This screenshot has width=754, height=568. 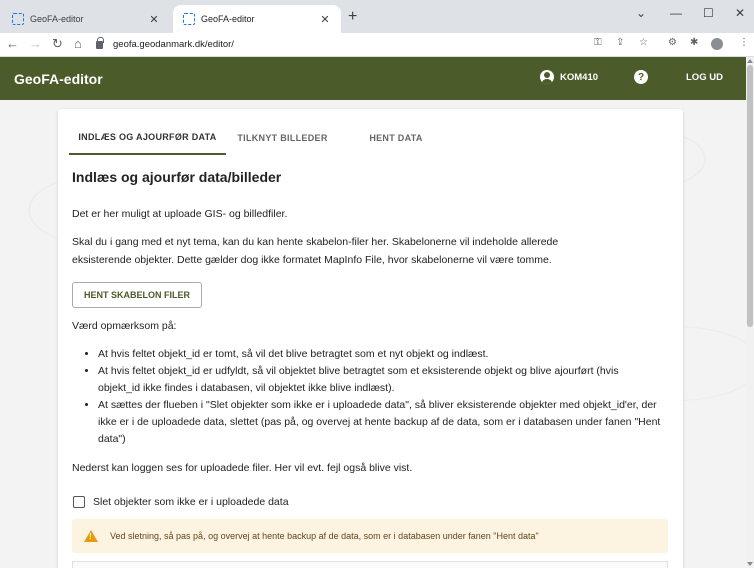 What do you see at coordinates (717, 44) in the screenshot?
I see `profile-avatar` at bounding box center [717, 44].